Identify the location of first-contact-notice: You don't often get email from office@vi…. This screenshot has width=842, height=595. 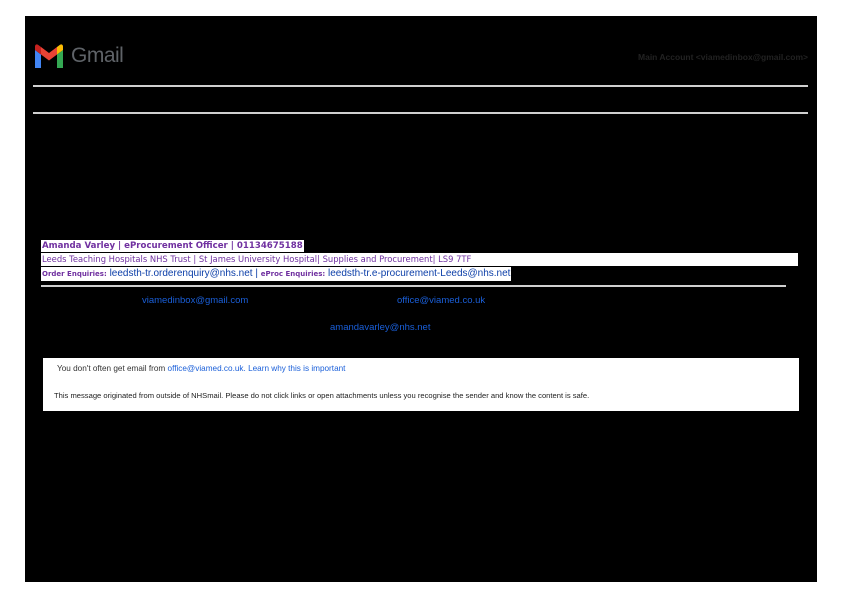
(201, 368).